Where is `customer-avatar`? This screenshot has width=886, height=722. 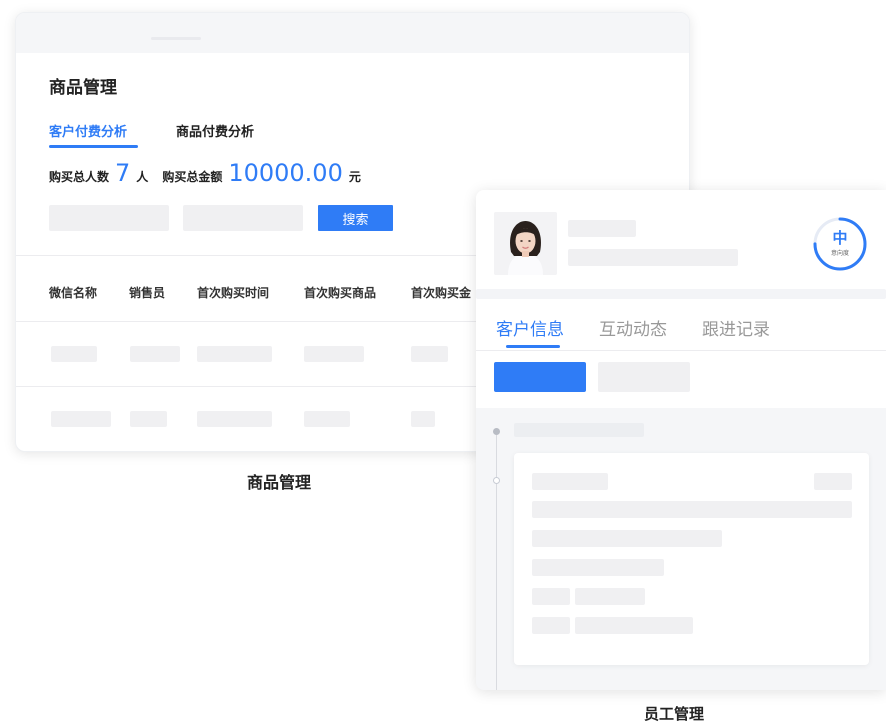
customer-avatar is located at coordinates (525, 243).